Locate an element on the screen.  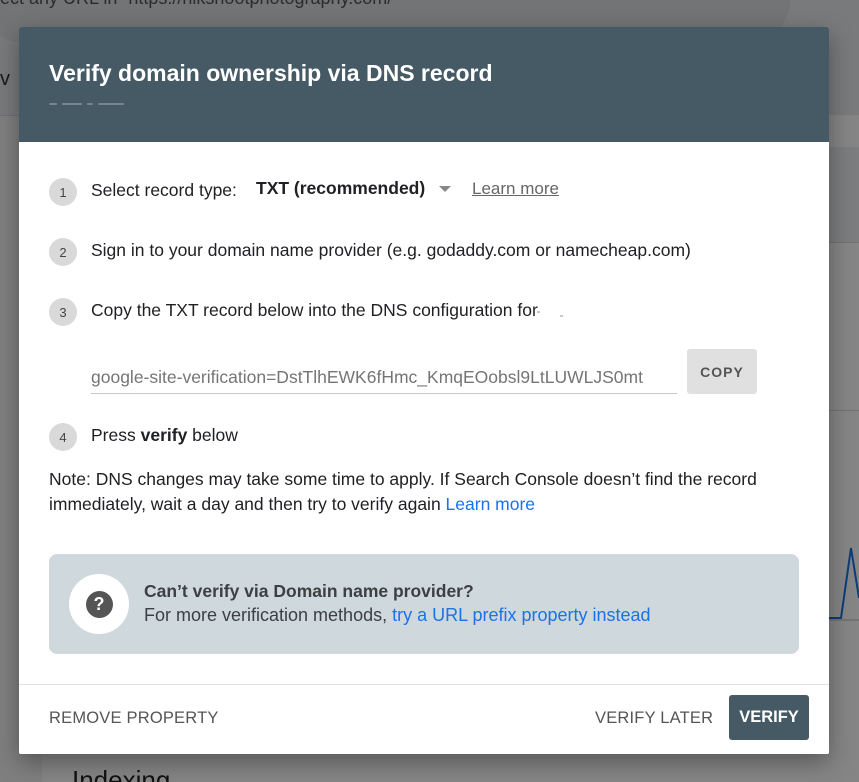
record-type-select: TXT (recommended) is located at coordinates (354, 188).